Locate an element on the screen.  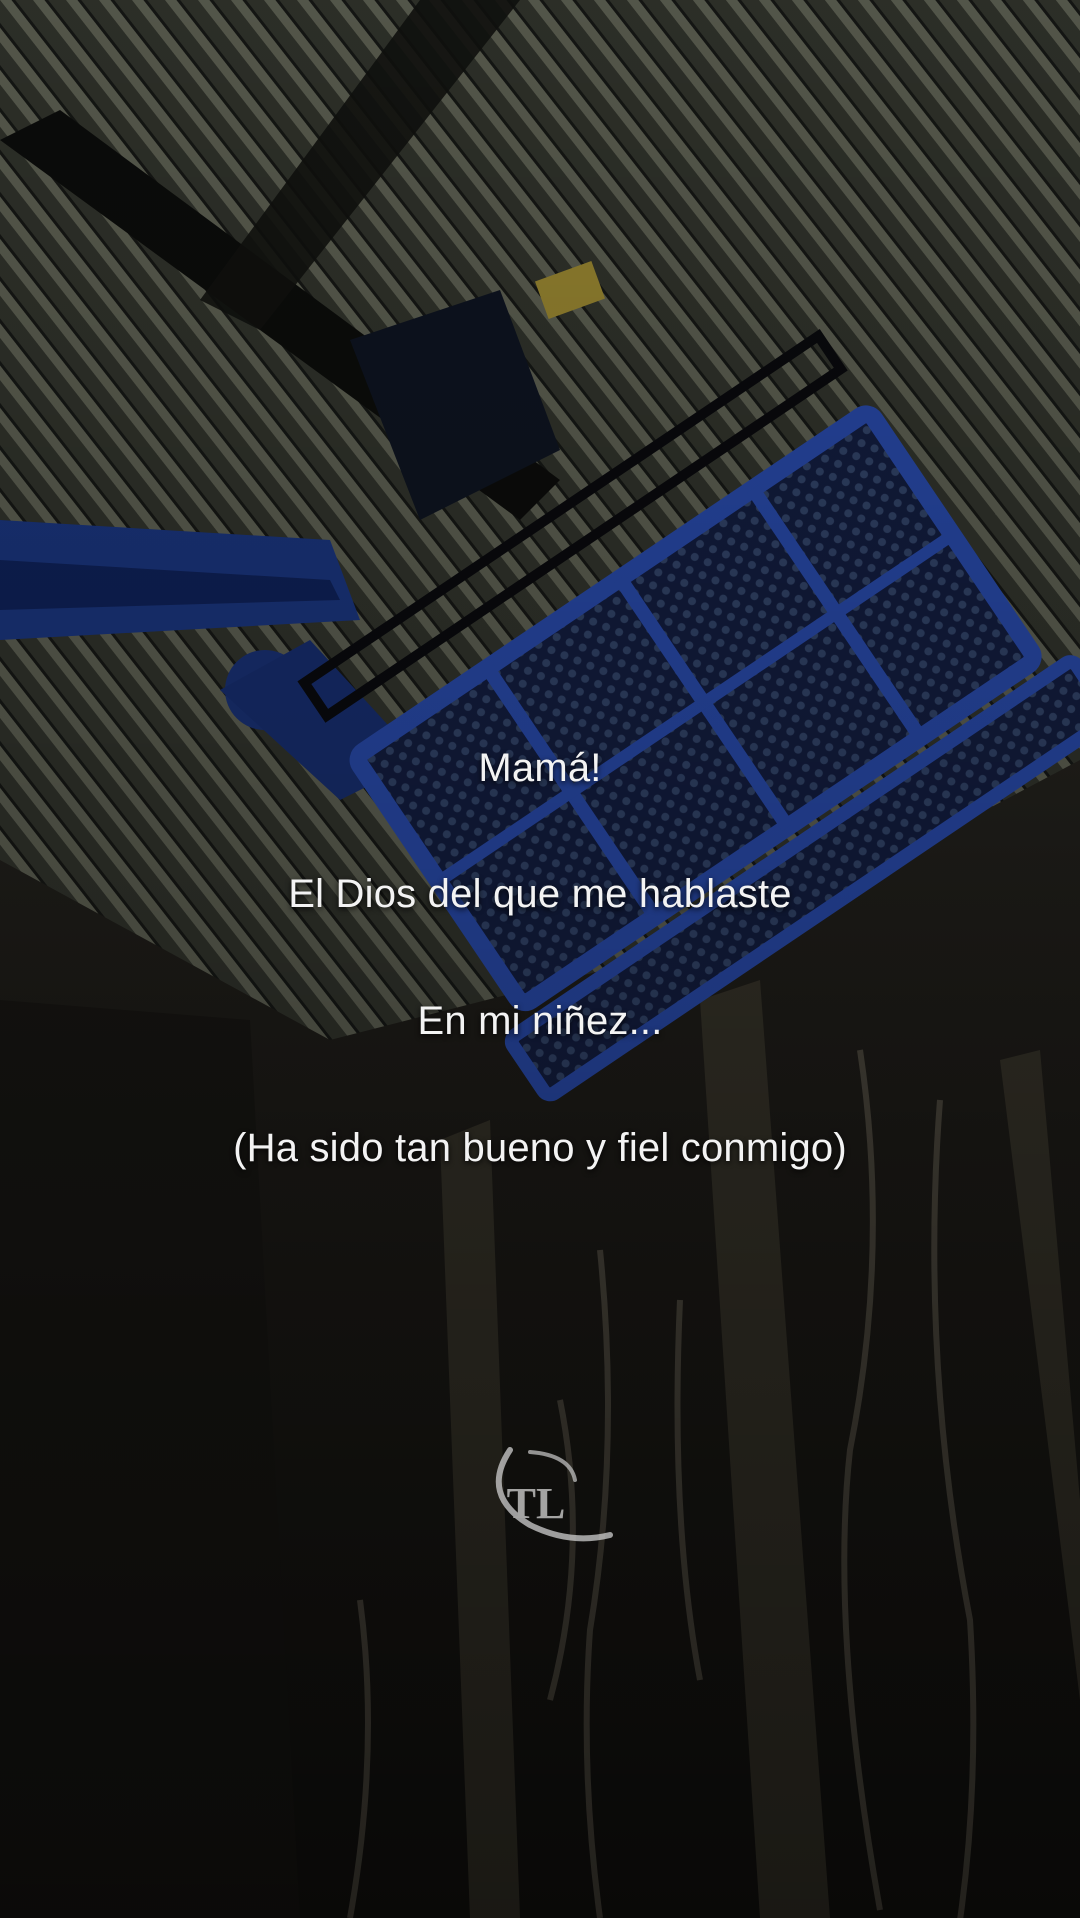
watermark-text: TL is located at coordinates (536, 1503).